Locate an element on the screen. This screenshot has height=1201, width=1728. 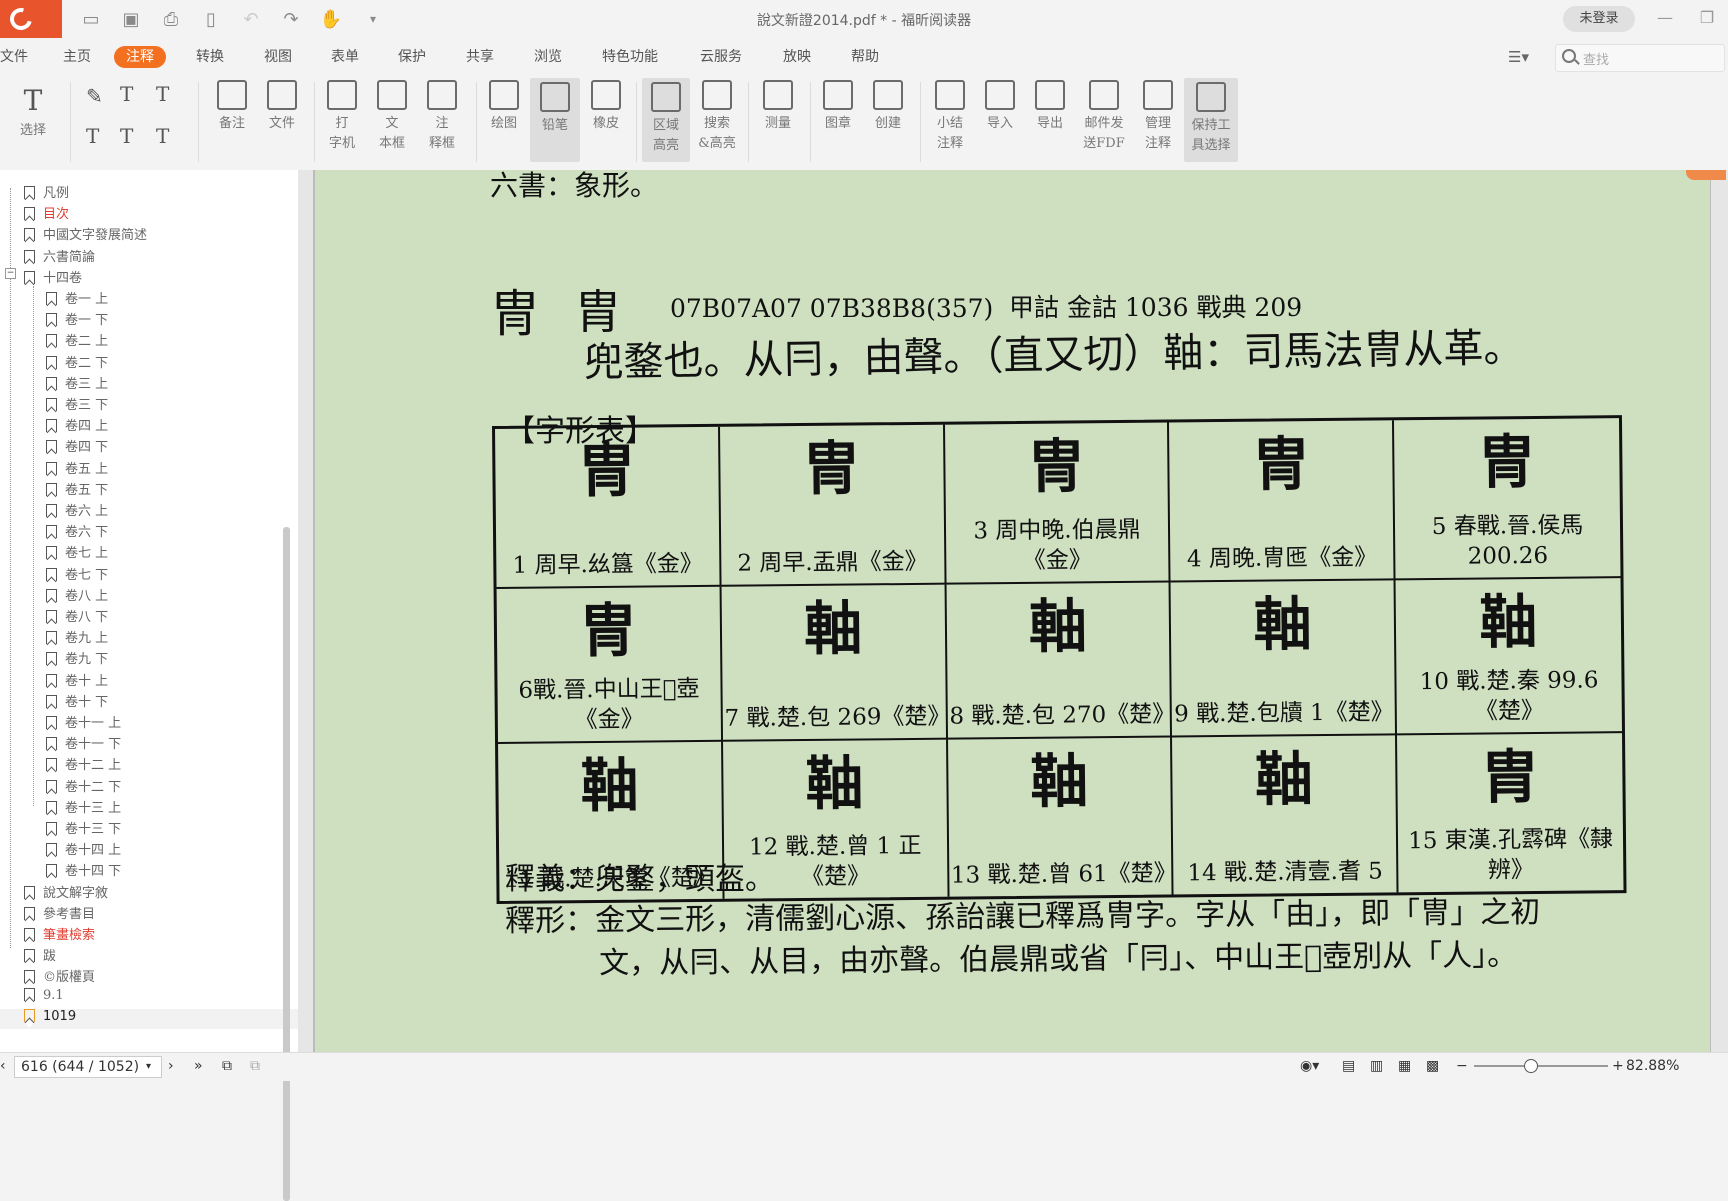
bookmark-item: 卷九 下 is located at coordinates (77, 658).